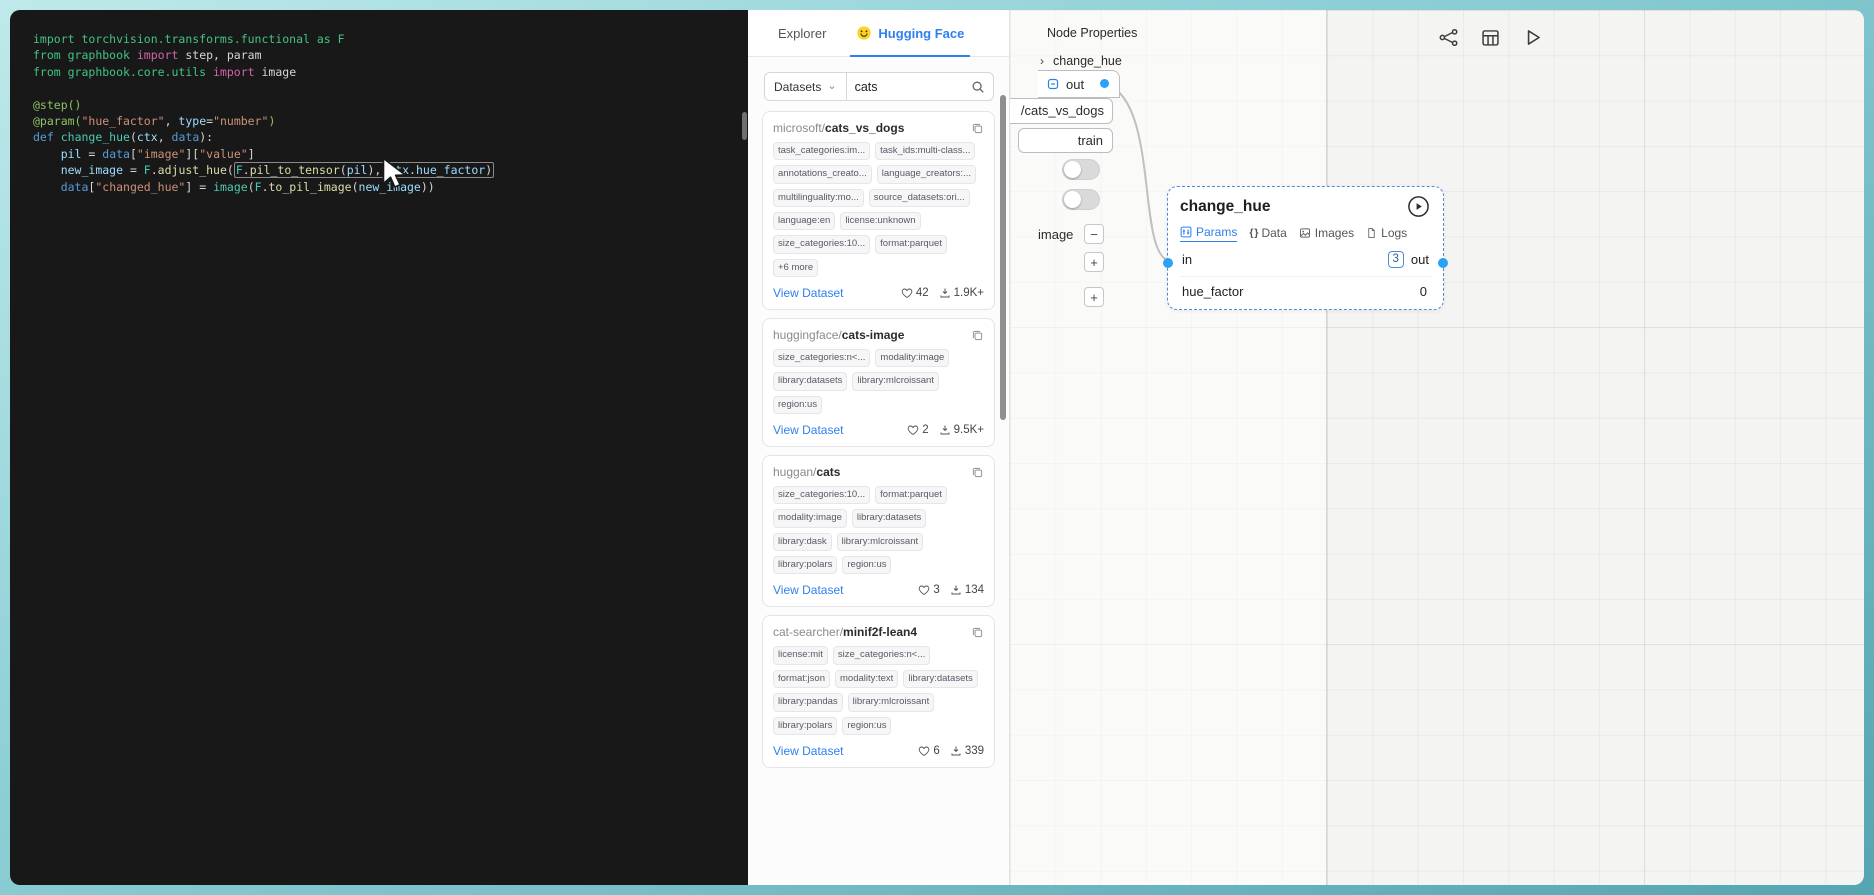  What do you see at coordinates (157, 153) in the screenshot?
I see `code-line: pil = data["image"]["value"]` at bounding box center [157, 153].